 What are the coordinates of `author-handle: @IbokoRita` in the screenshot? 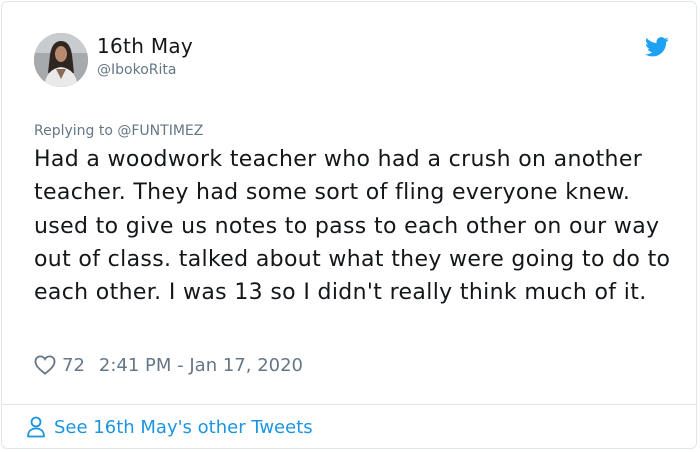 It's located at (136, 70).